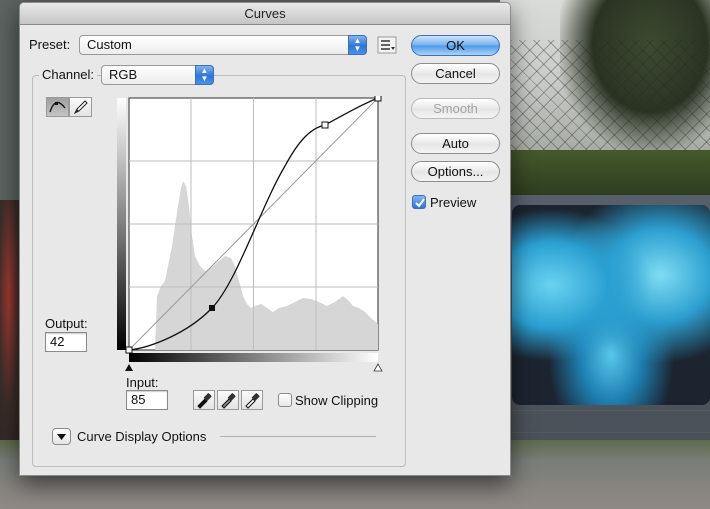 The image size is (710, 509). Describe the element at coordinates (453, 202) in the screenshot. I see `preview-label: Preview` at that location.